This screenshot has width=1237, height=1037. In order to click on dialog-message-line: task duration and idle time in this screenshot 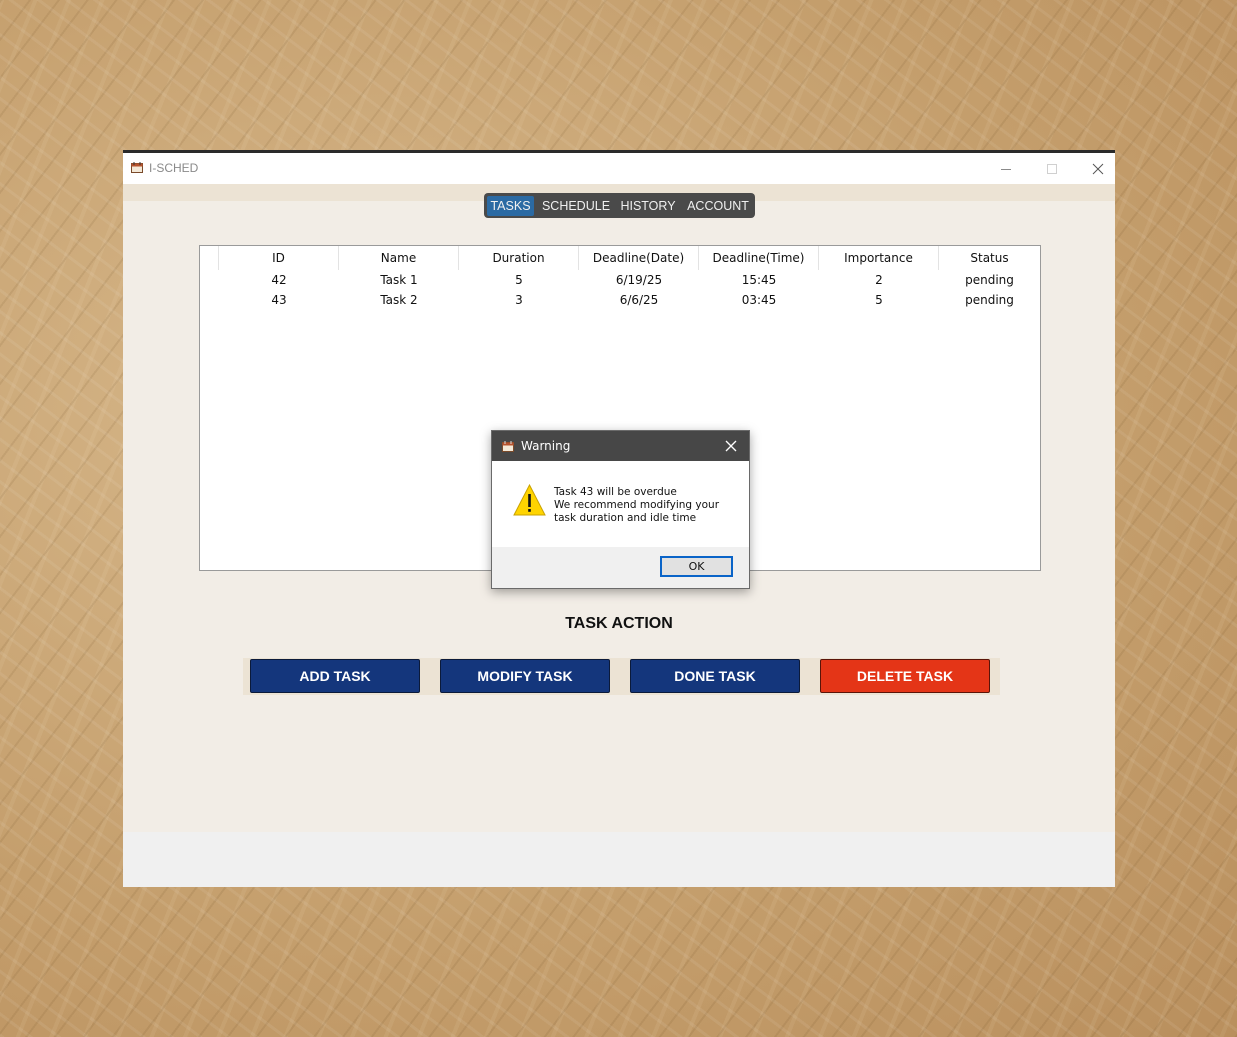, I will do `click(625, 518)`.